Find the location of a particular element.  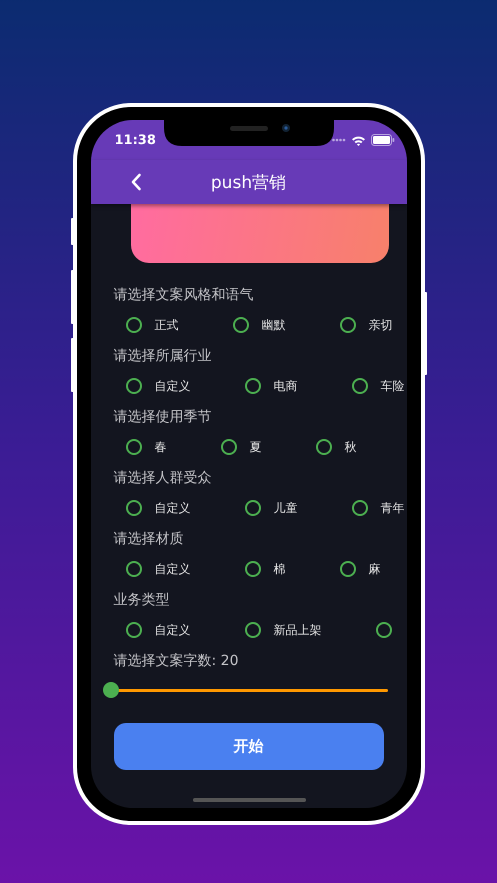

page-title: push营销 is located at coordinates (248, 183).